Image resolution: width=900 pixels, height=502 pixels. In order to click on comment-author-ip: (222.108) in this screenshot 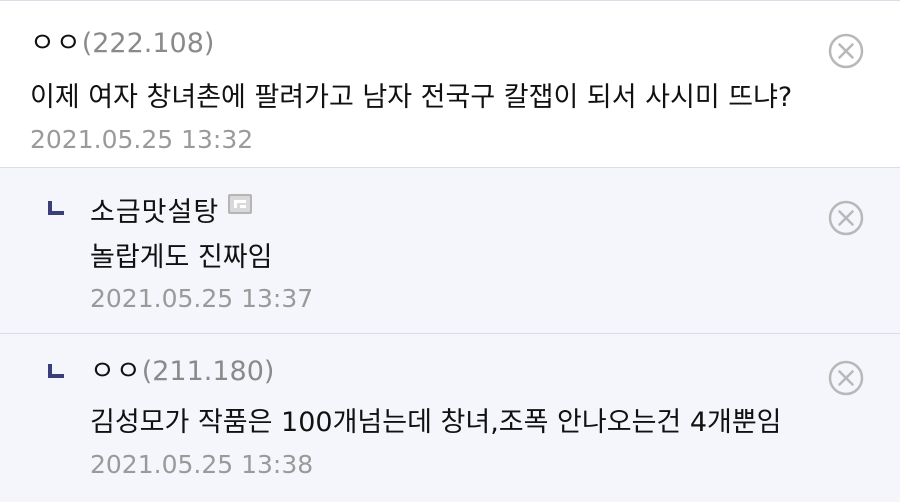, I will do `click(148, 43)`.